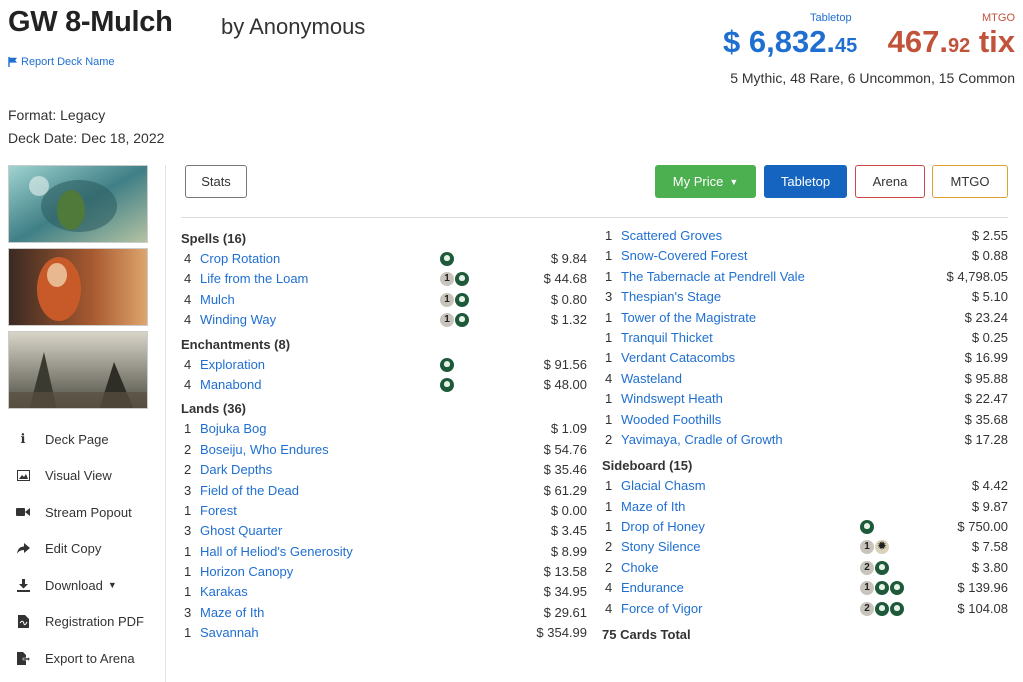 This screenshot has width=1023, height=682. What do you see at coordinates (989, 506) in the screenshot?
I see `card-price: $ 9.87` at bounding box center [989, 506].